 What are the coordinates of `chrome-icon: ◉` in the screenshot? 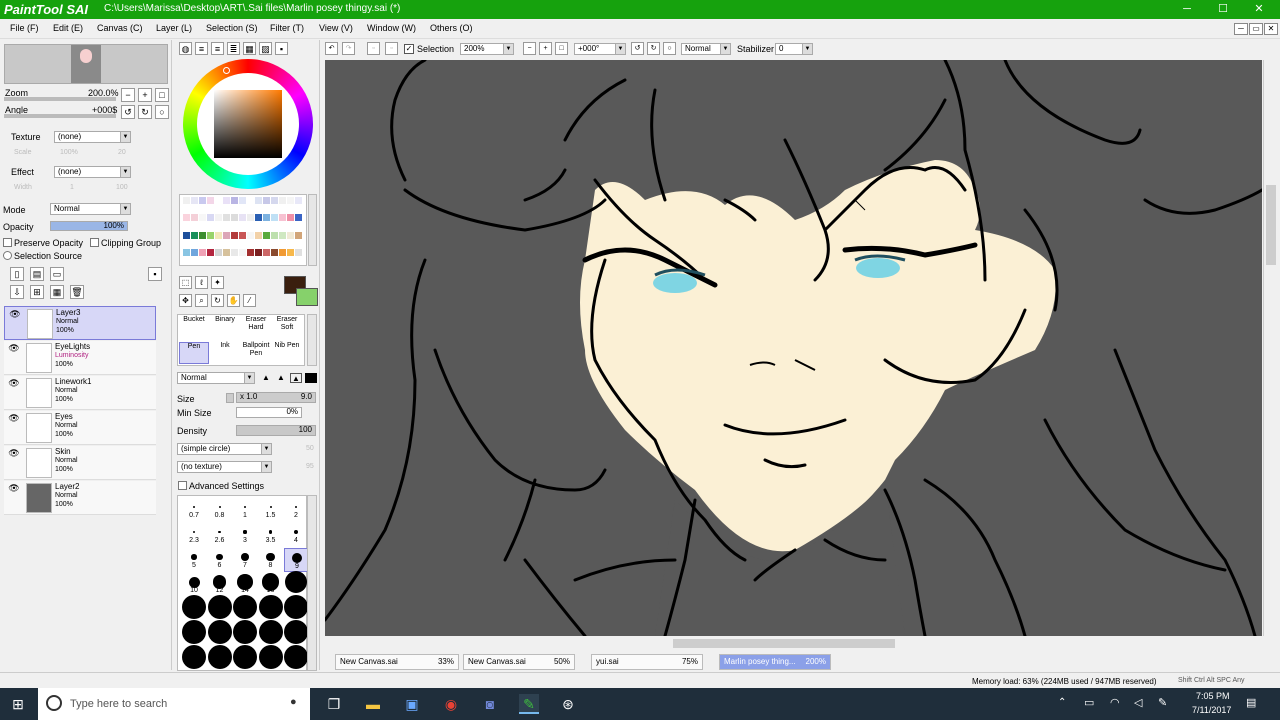 It's located at (451, 704).